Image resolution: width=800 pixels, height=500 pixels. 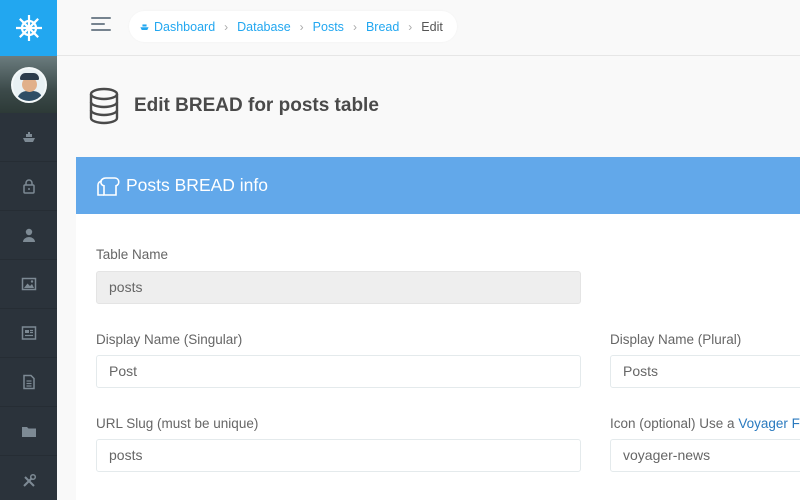 I want to click on lock-icon, so click(x=28, y=186).